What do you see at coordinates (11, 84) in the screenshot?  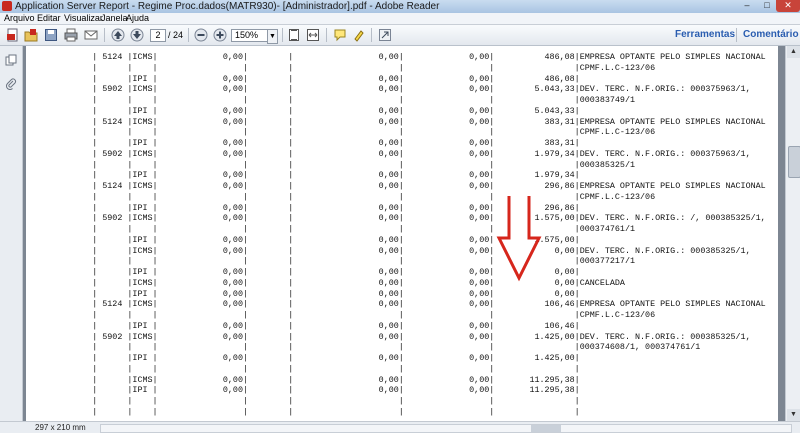 I see `attachments-icon` at bounding box center [11, 84].